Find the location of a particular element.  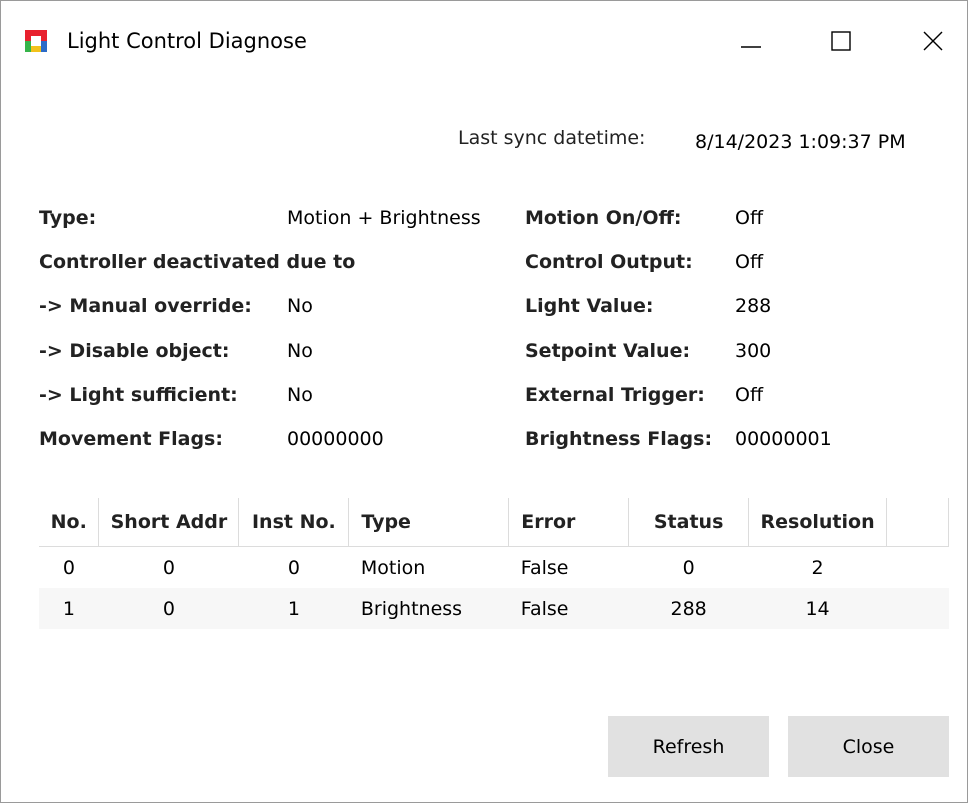

movement-flags-label: Movement Flags: is located at coordinates (131, 439).